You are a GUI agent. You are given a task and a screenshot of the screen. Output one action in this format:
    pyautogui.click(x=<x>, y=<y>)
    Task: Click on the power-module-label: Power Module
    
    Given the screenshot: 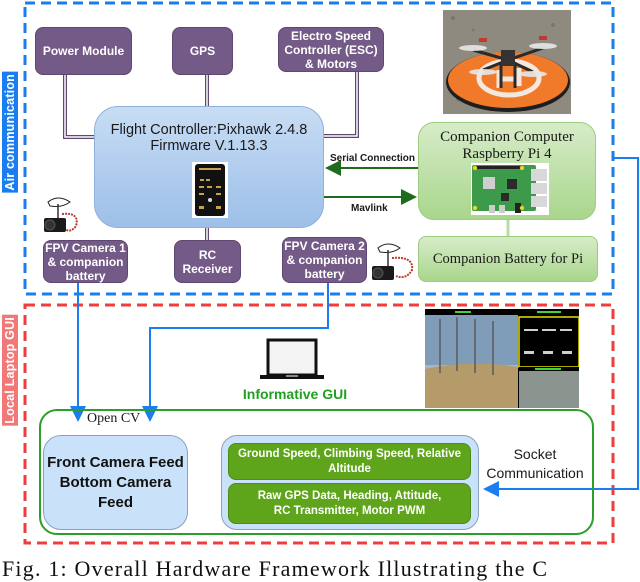 What is the action you would take?
    pyautogui.click(x=83, y=51)
    